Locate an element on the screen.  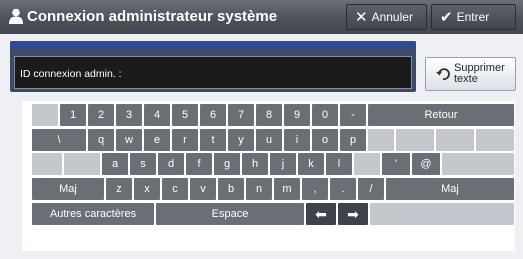
delete-text-label: Supprimer texte is located at coordinates (479, 73).